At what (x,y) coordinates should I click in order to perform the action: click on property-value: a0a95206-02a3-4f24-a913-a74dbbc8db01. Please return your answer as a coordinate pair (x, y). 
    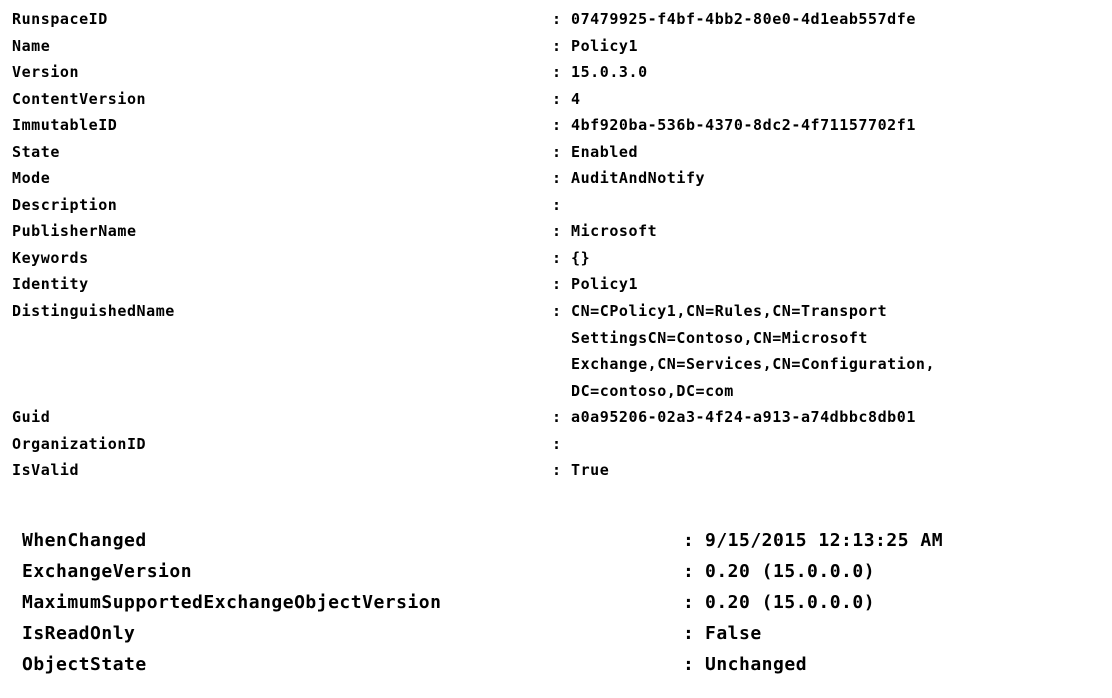
    Looking at the image, I should click on (743, 417).